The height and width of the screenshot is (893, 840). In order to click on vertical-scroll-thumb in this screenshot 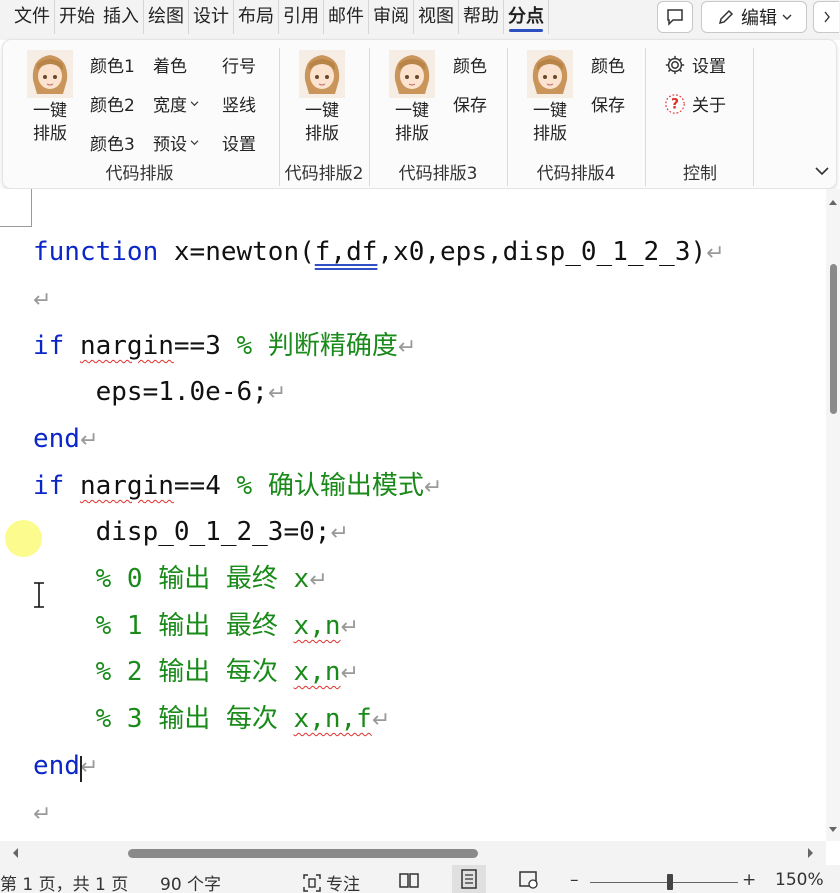, I will do `click(833, 339)`.